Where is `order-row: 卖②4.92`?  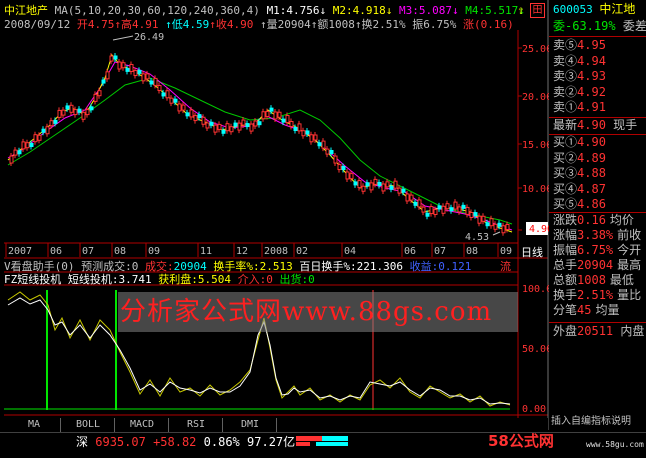 order-row: 卖②4.92 is located at coordinates (579, 92).